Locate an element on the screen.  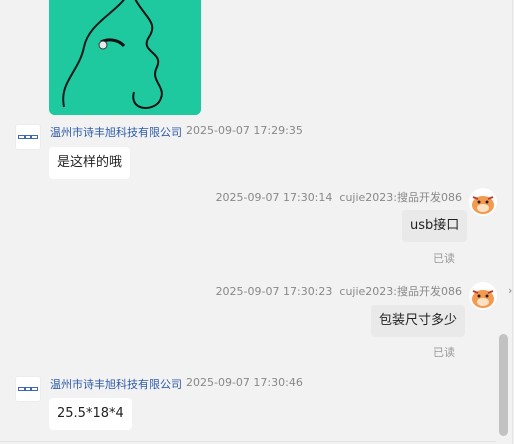
message-time: 2025-09-07 17:30:46 is located at coordinates (244, 382).